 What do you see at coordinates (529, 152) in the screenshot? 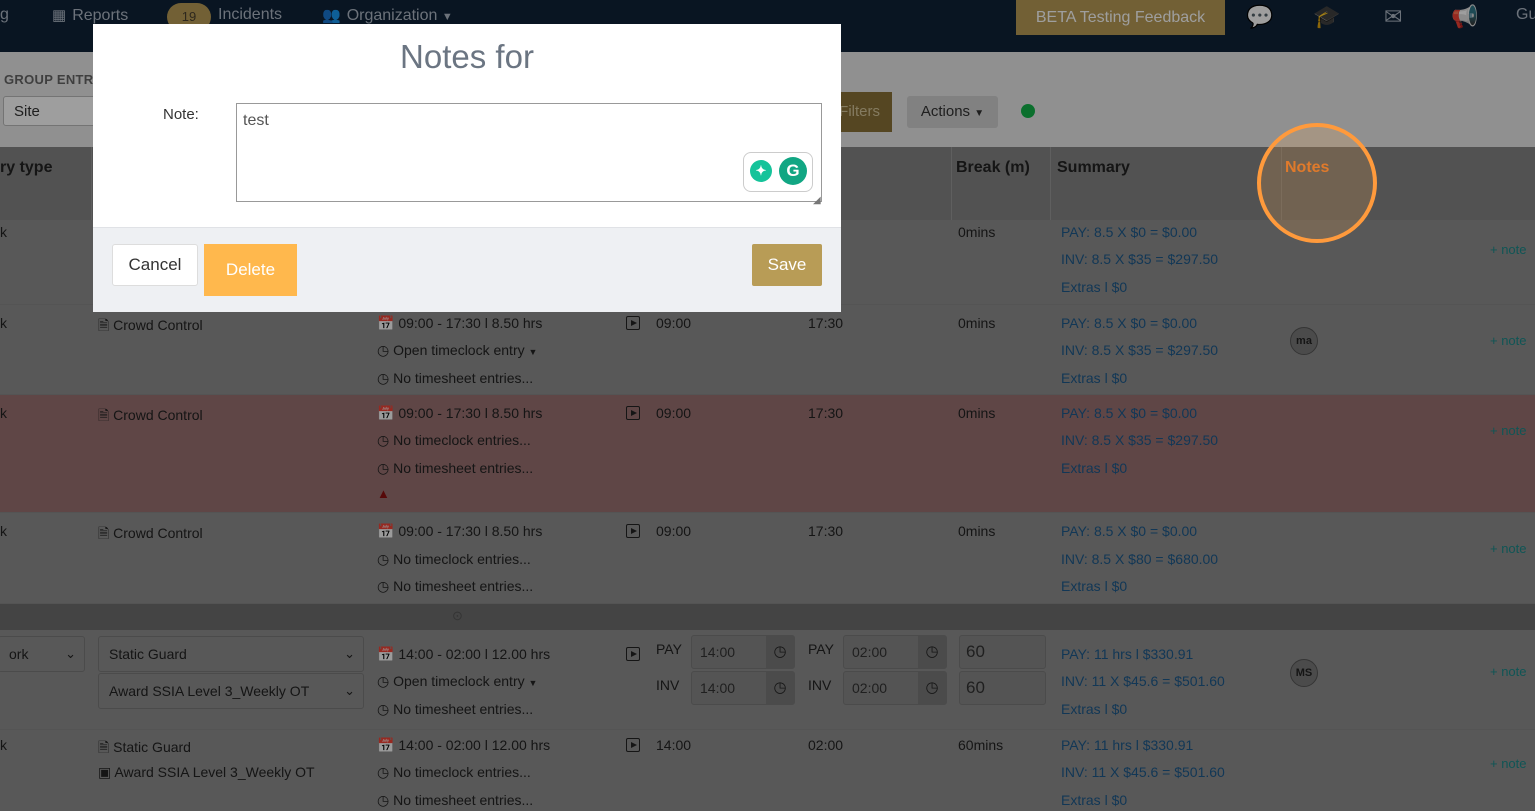
I see `note-textarea: test` at bounding box center [529, 152].